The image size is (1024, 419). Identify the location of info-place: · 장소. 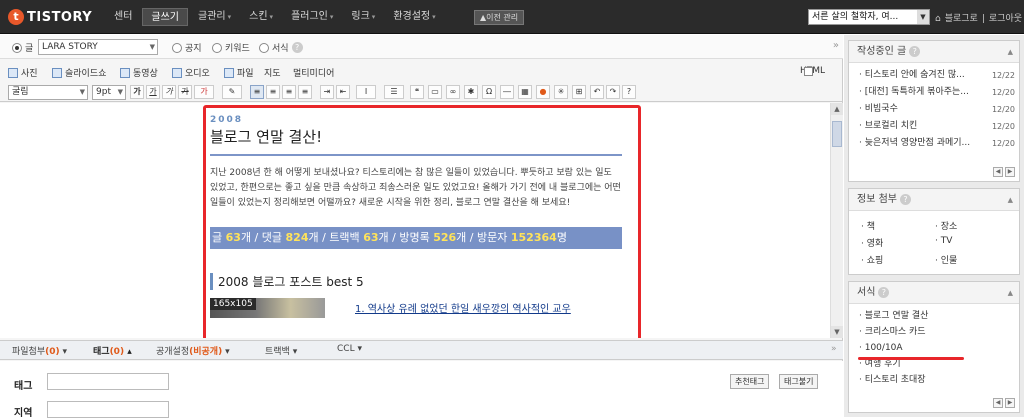
(946, 225).